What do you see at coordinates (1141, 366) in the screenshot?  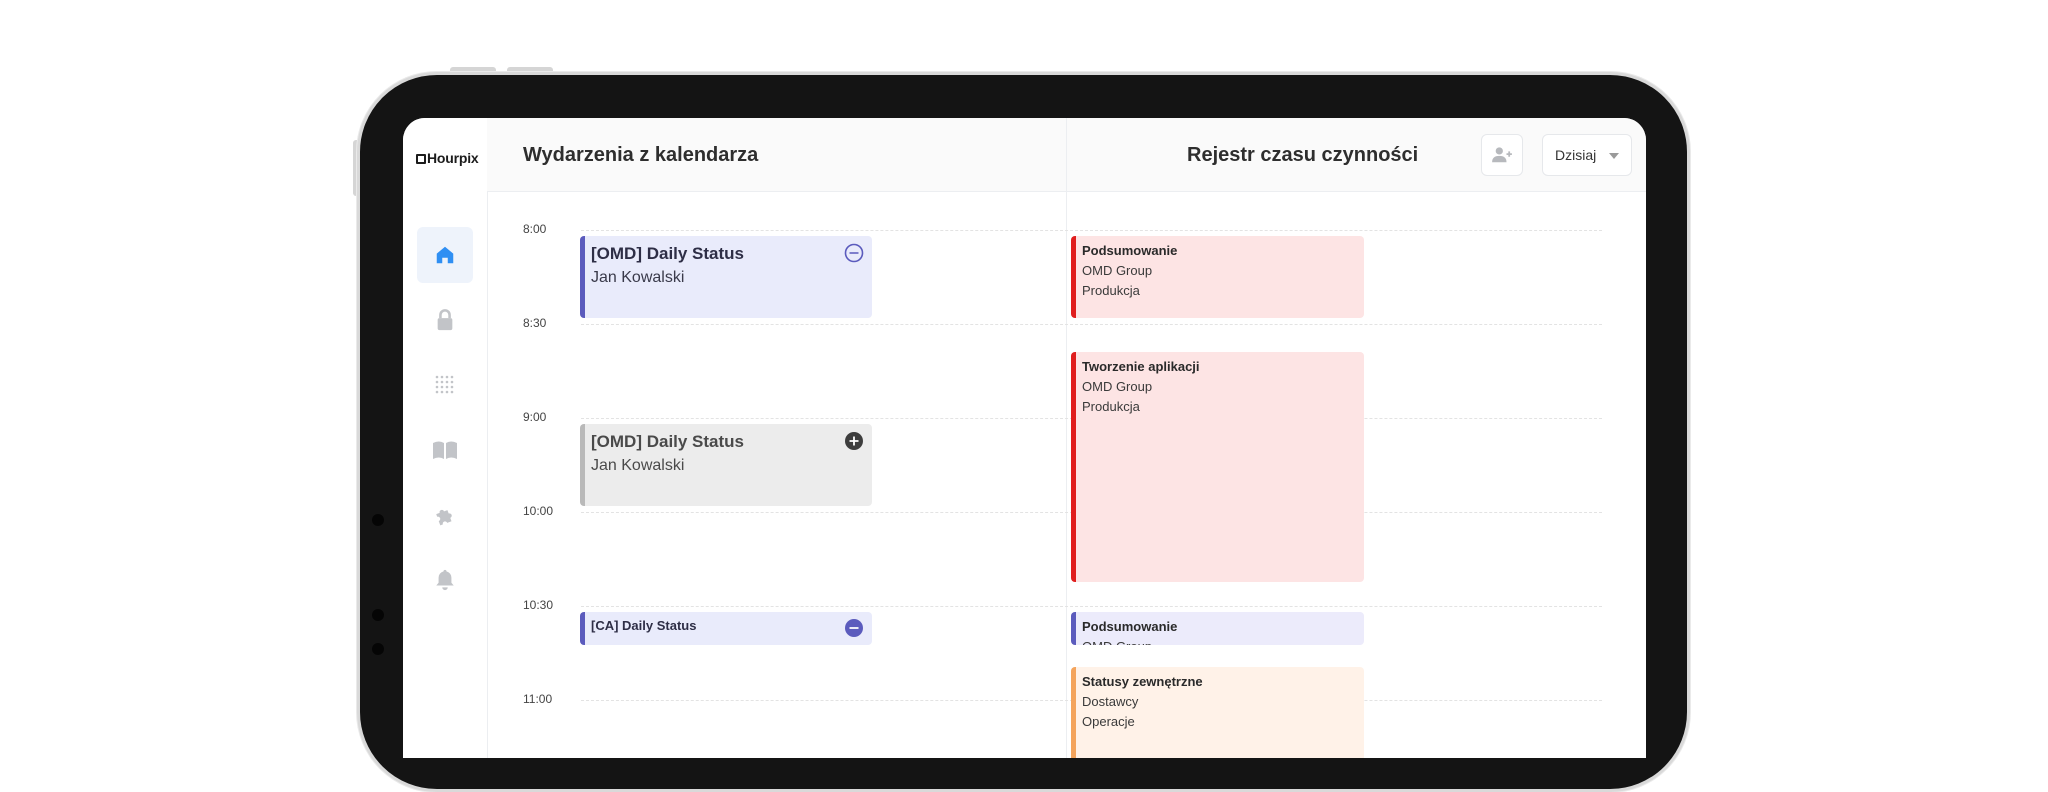 I see `entry-title: Tworzenie aplikacji` at bounding box center [1141, 366].